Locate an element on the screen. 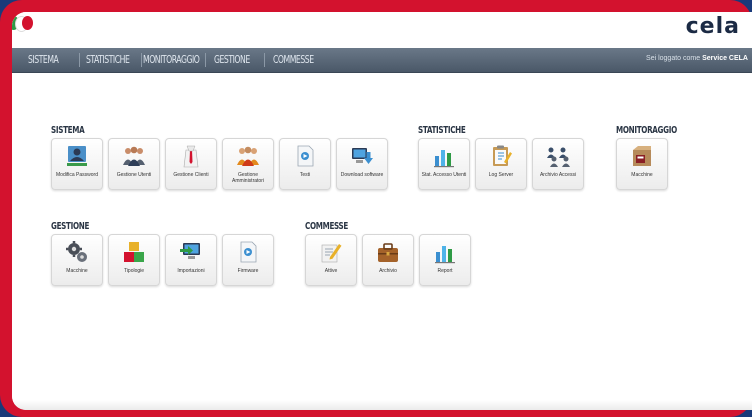 The width and height of the screenshot is (752, 417). brand-logo-text: cela is located at coordinates (712, 26).